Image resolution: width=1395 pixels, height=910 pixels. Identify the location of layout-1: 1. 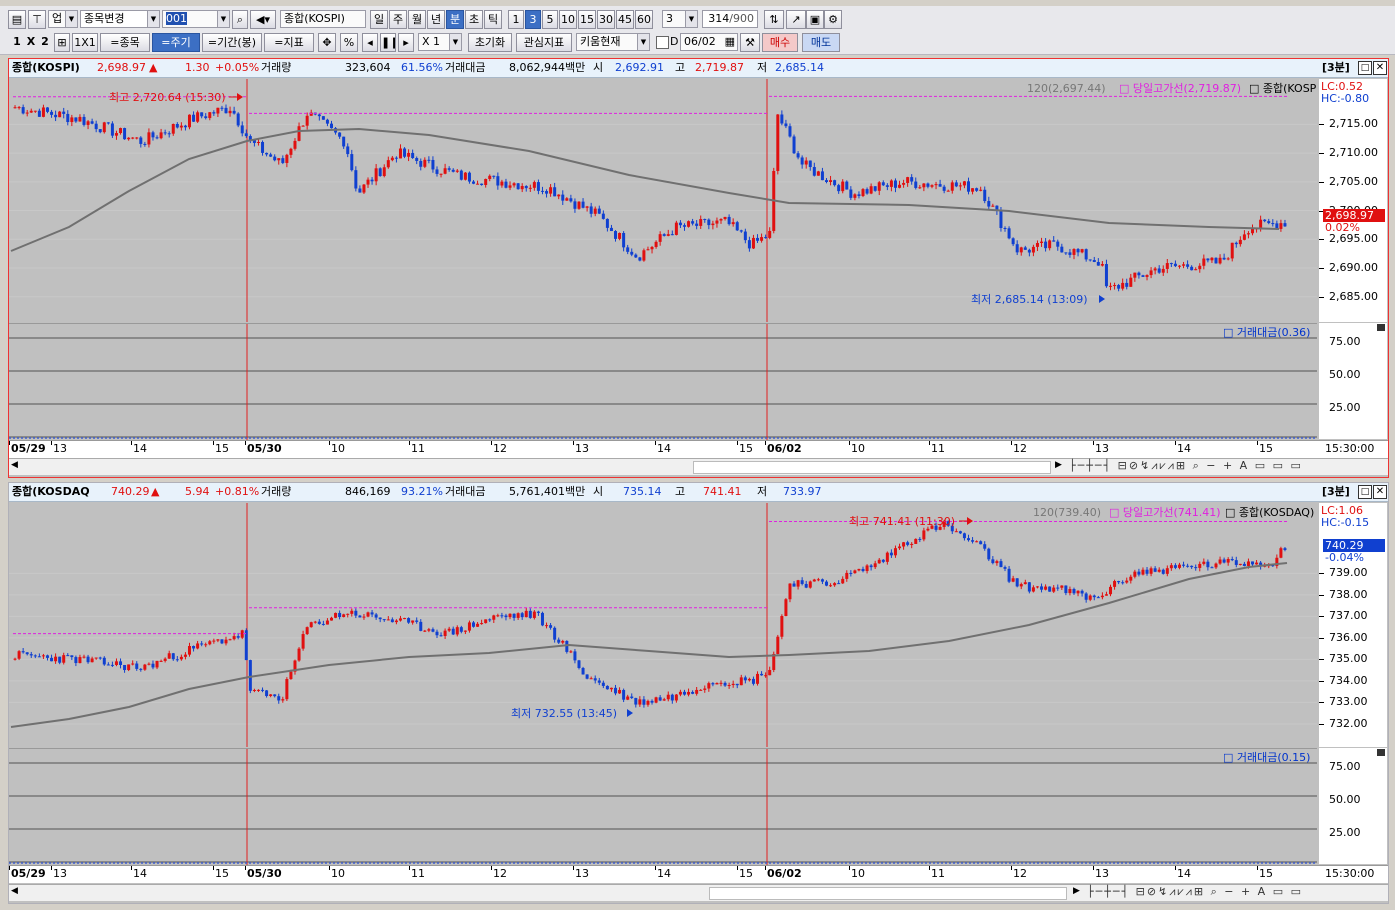
(17, 42).